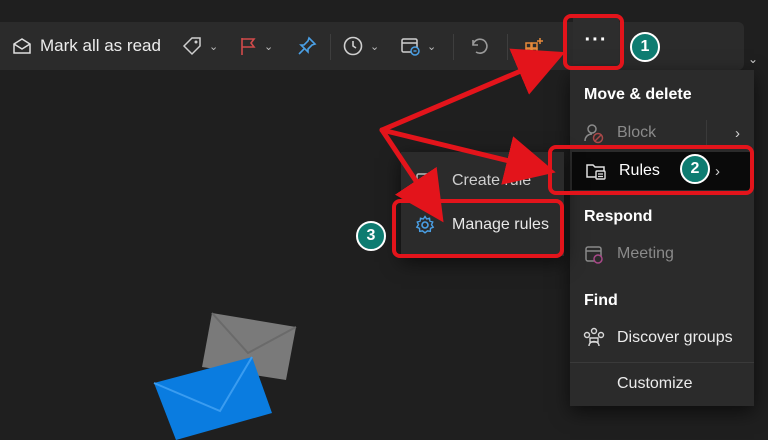 The image size is (768, 440). What do you see at coordinates (492, 180) in the screenshot?
I see `create-rule-label: Create rule` at bounding box center [492, 180].